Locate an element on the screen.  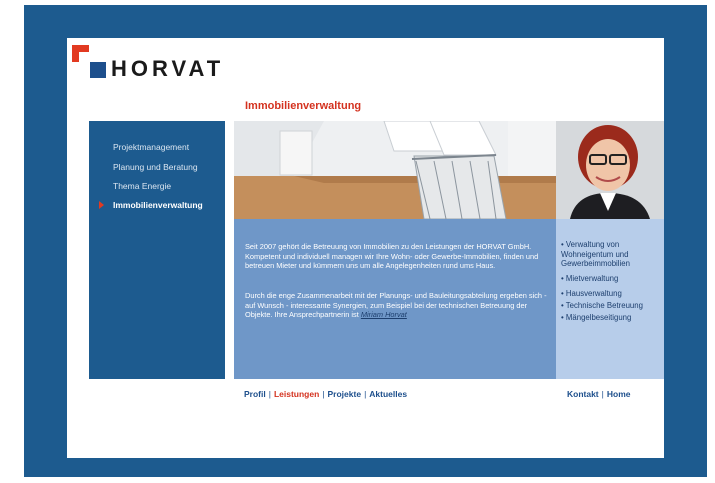
logo-cutout is located at coordinates (84, 57).